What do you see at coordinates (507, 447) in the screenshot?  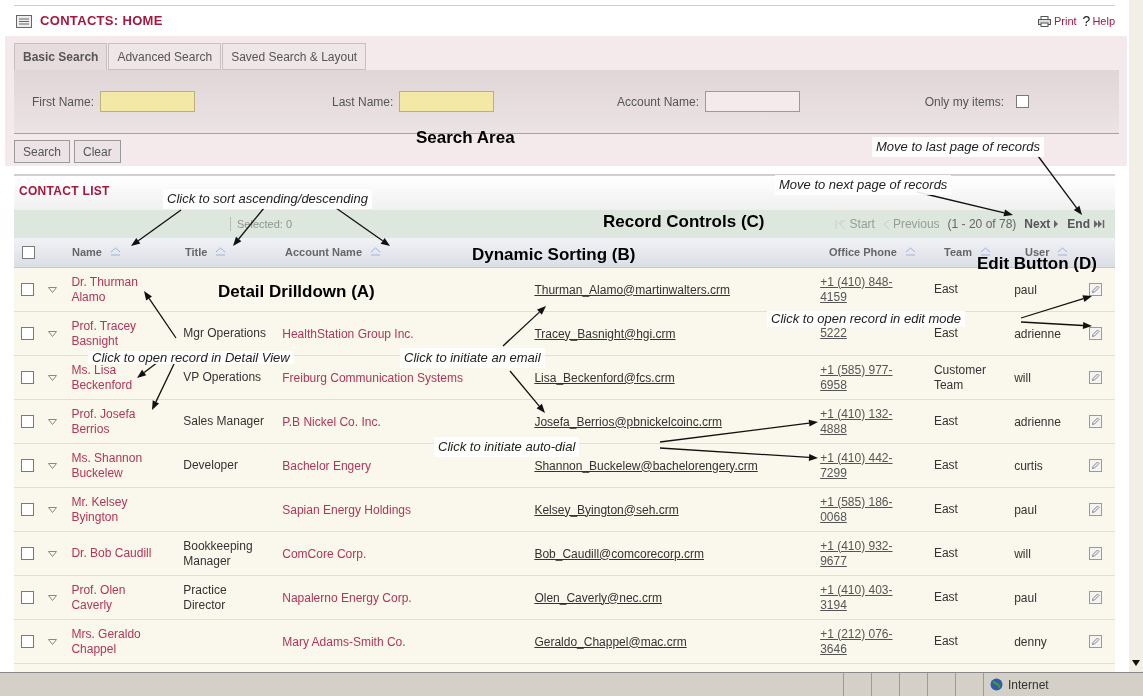 I see `annotation-note: Click to initiate auto-dial` at bounding box center [507, 447].